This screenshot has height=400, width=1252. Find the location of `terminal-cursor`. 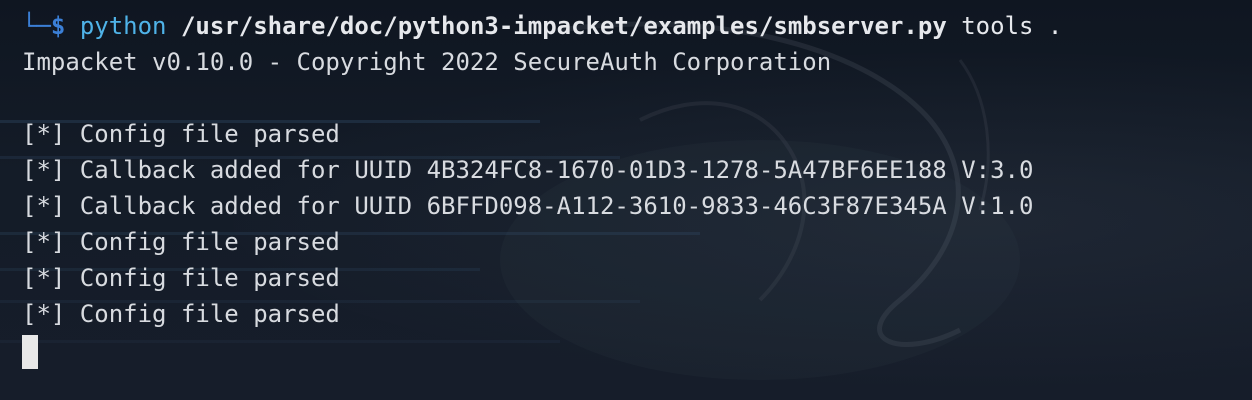

terminal-cursor is located at coordinates (30, 351).